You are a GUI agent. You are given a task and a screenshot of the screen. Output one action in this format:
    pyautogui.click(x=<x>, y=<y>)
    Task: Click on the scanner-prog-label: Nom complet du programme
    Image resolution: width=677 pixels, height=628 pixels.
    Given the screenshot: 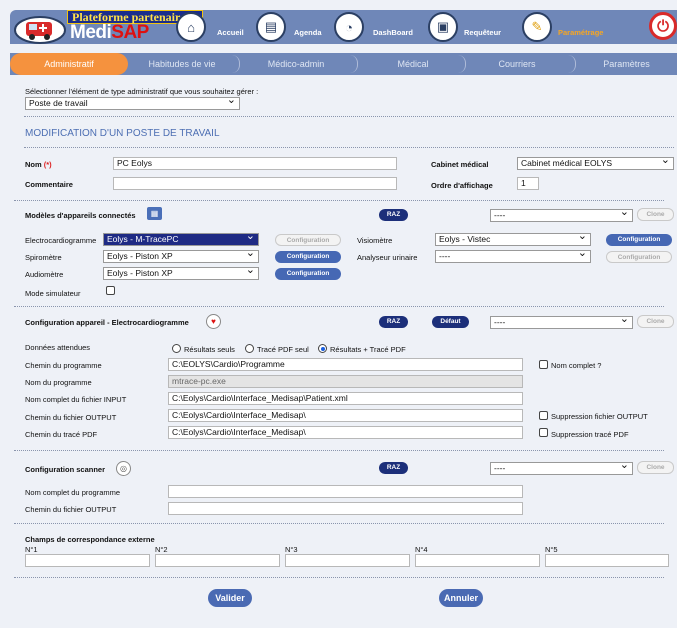 What is the action you would take?
    pyautogui.click(x=73, y=492)
    